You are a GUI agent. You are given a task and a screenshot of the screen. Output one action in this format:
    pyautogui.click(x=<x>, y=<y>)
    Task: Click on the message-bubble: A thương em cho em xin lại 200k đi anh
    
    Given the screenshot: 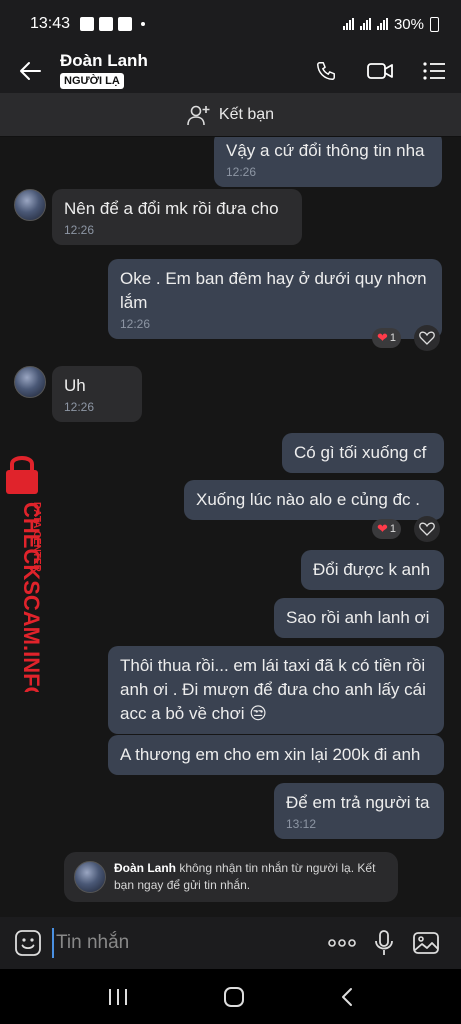 What is the action you would take?
    pyautogui.click(x=276, y=755)
    